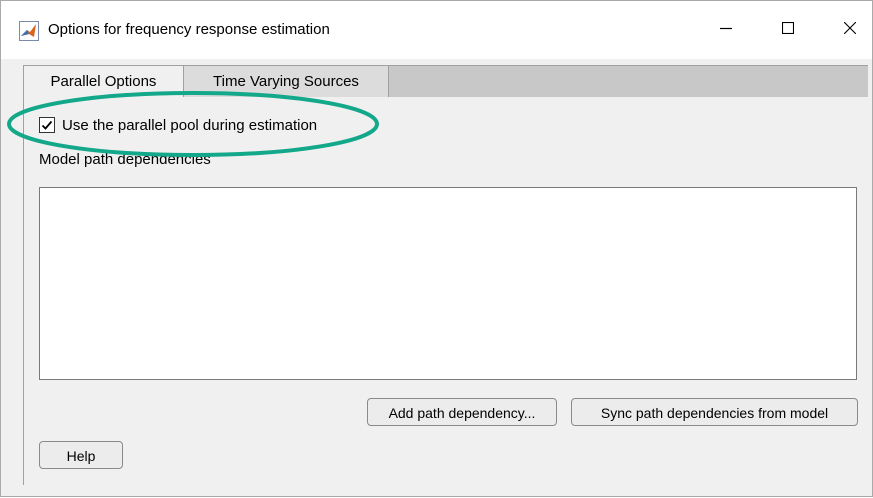 The width and height of the screenshot is (873, 498). What do you see at coordinates (104, 82) in the screenshot?
I see `tab-parallel-options: Parallel Options` at bounding box center [104, 82].